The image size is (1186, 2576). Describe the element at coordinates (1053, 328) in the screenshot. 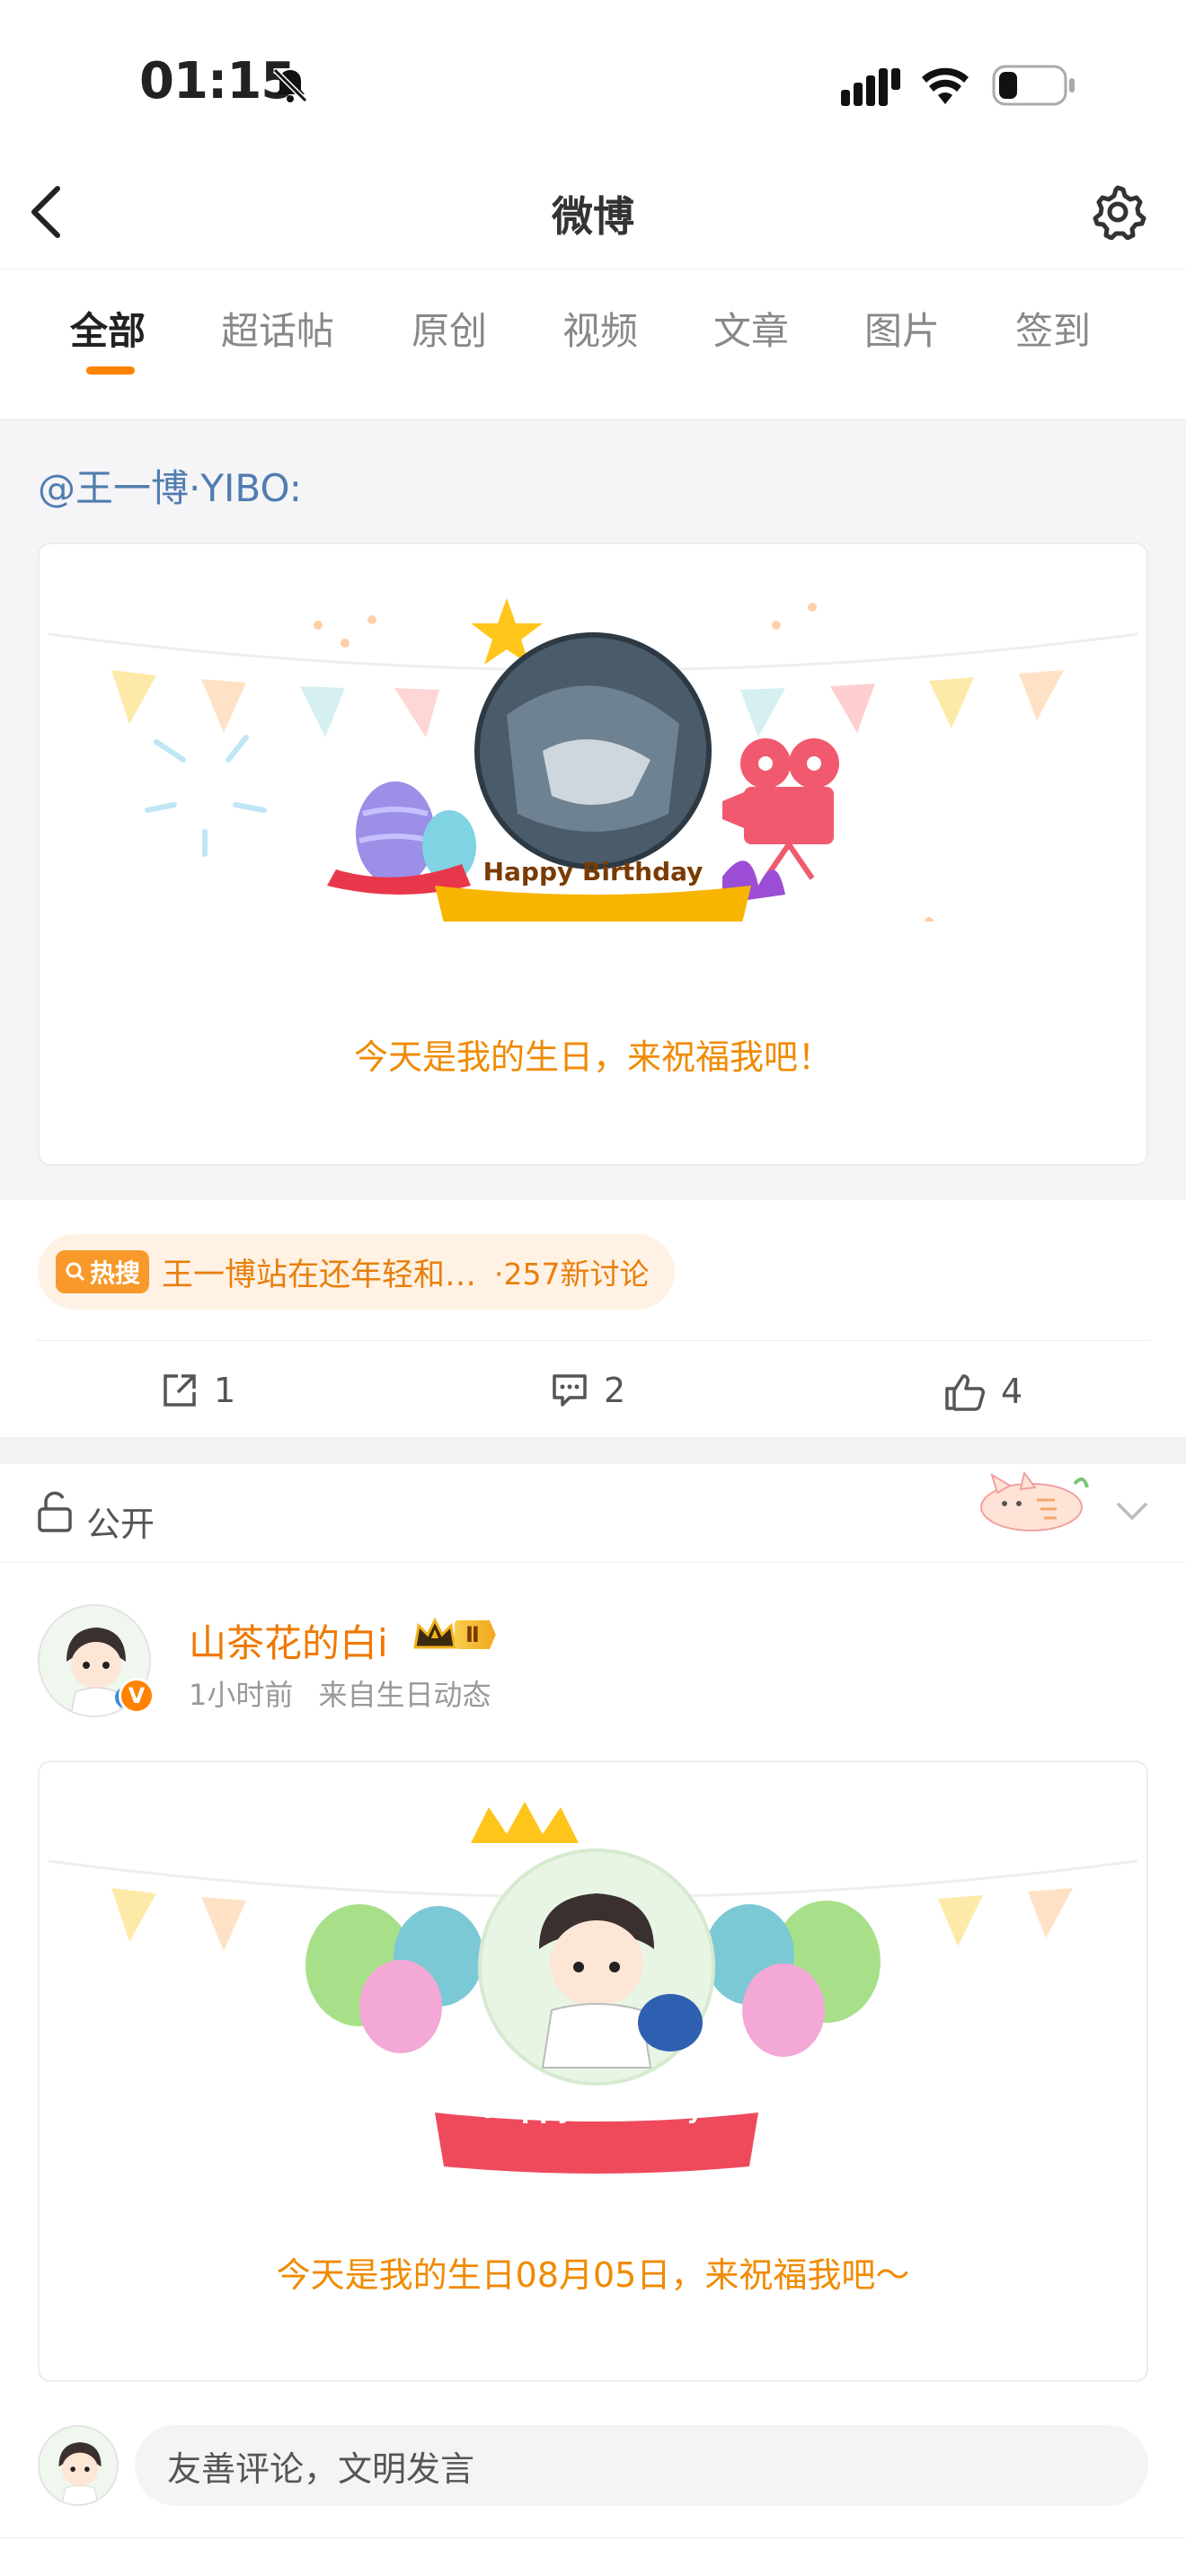

I see `tab-checkin: 签到` at that location.